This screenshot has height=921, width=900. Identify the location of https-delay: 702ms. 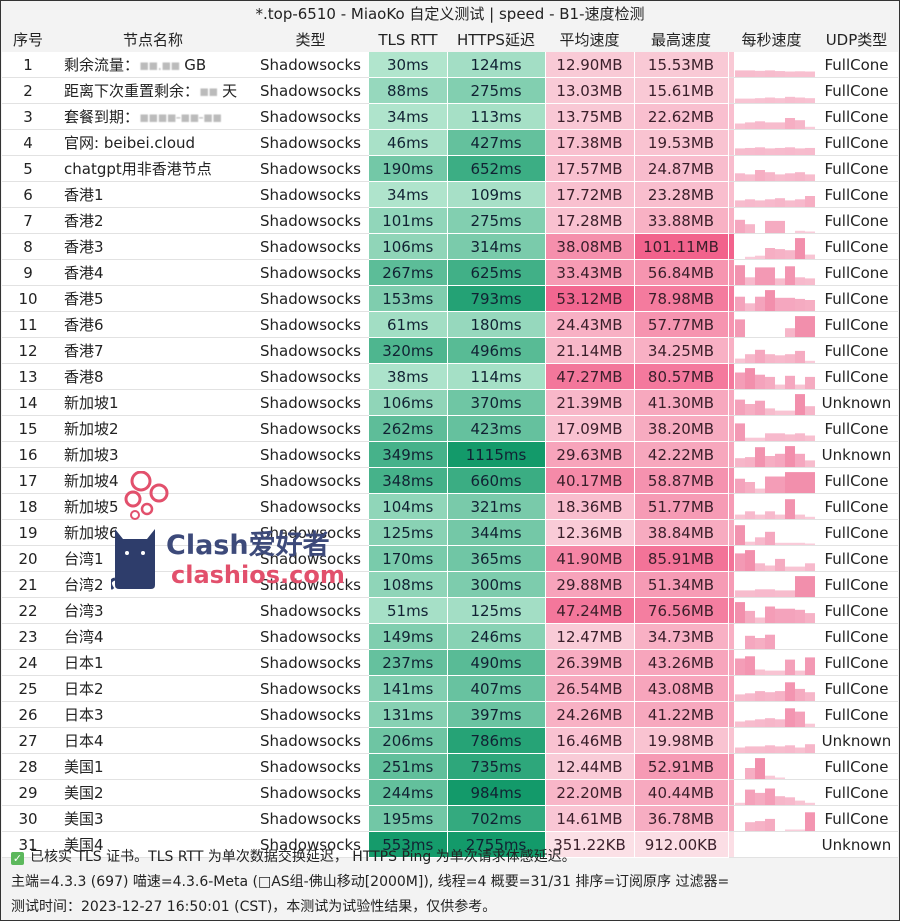
(496, 819).